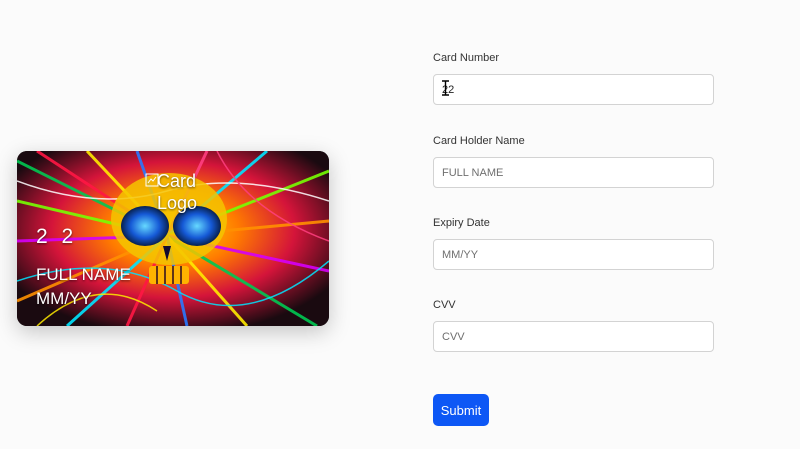 This screenshot has height=449, width=800. I want to click on submit-button: Submit, so click(461, 410).